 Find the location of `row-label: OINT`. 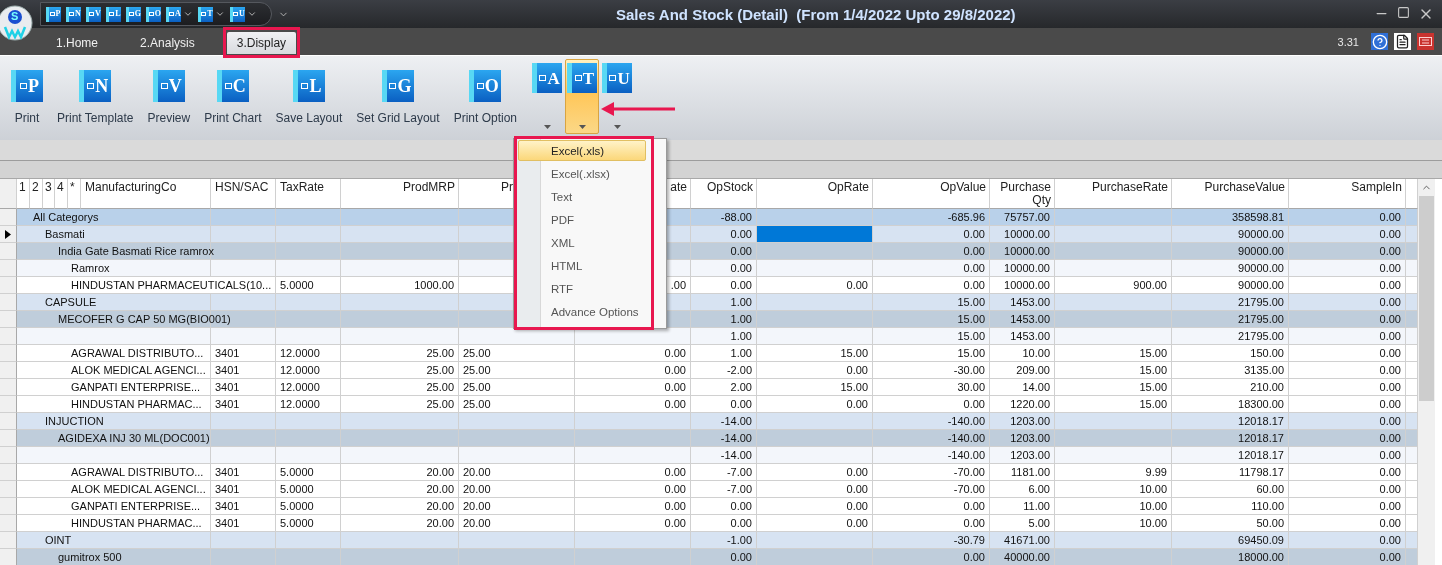

row-label: OINT is located at coordinates (58, 540).